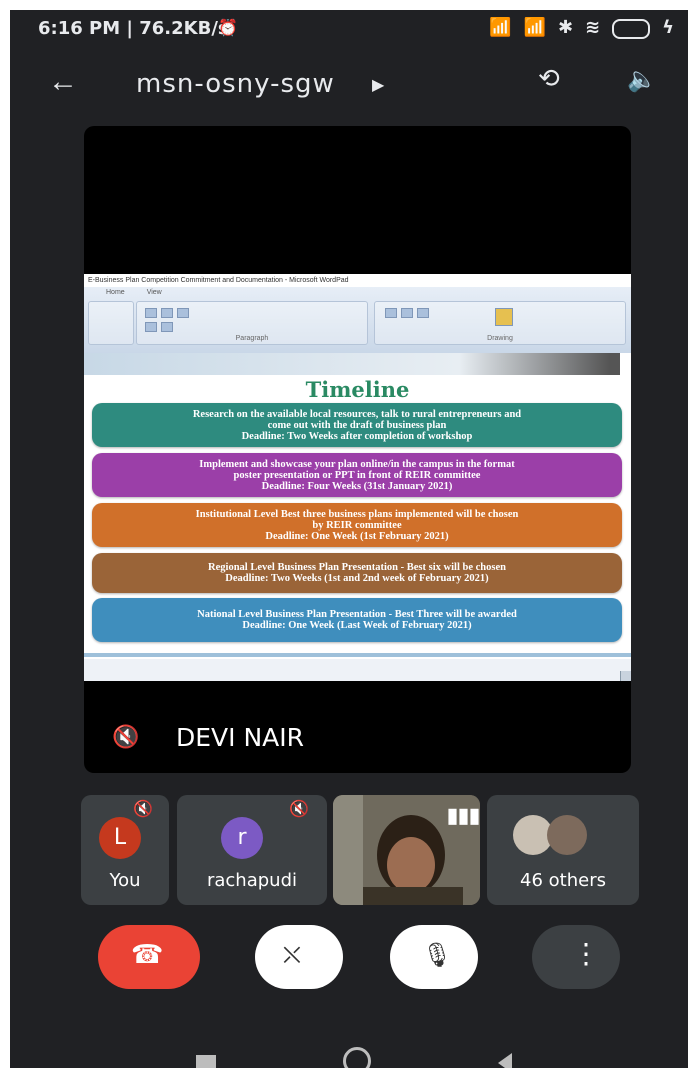 Image resolution: width=695 pixels, height=1068 pixels. What do you see at coordinates (642, 79) in the screenshot?
I see `speaker-icon: 🔈` at bounding box center [642, 79].